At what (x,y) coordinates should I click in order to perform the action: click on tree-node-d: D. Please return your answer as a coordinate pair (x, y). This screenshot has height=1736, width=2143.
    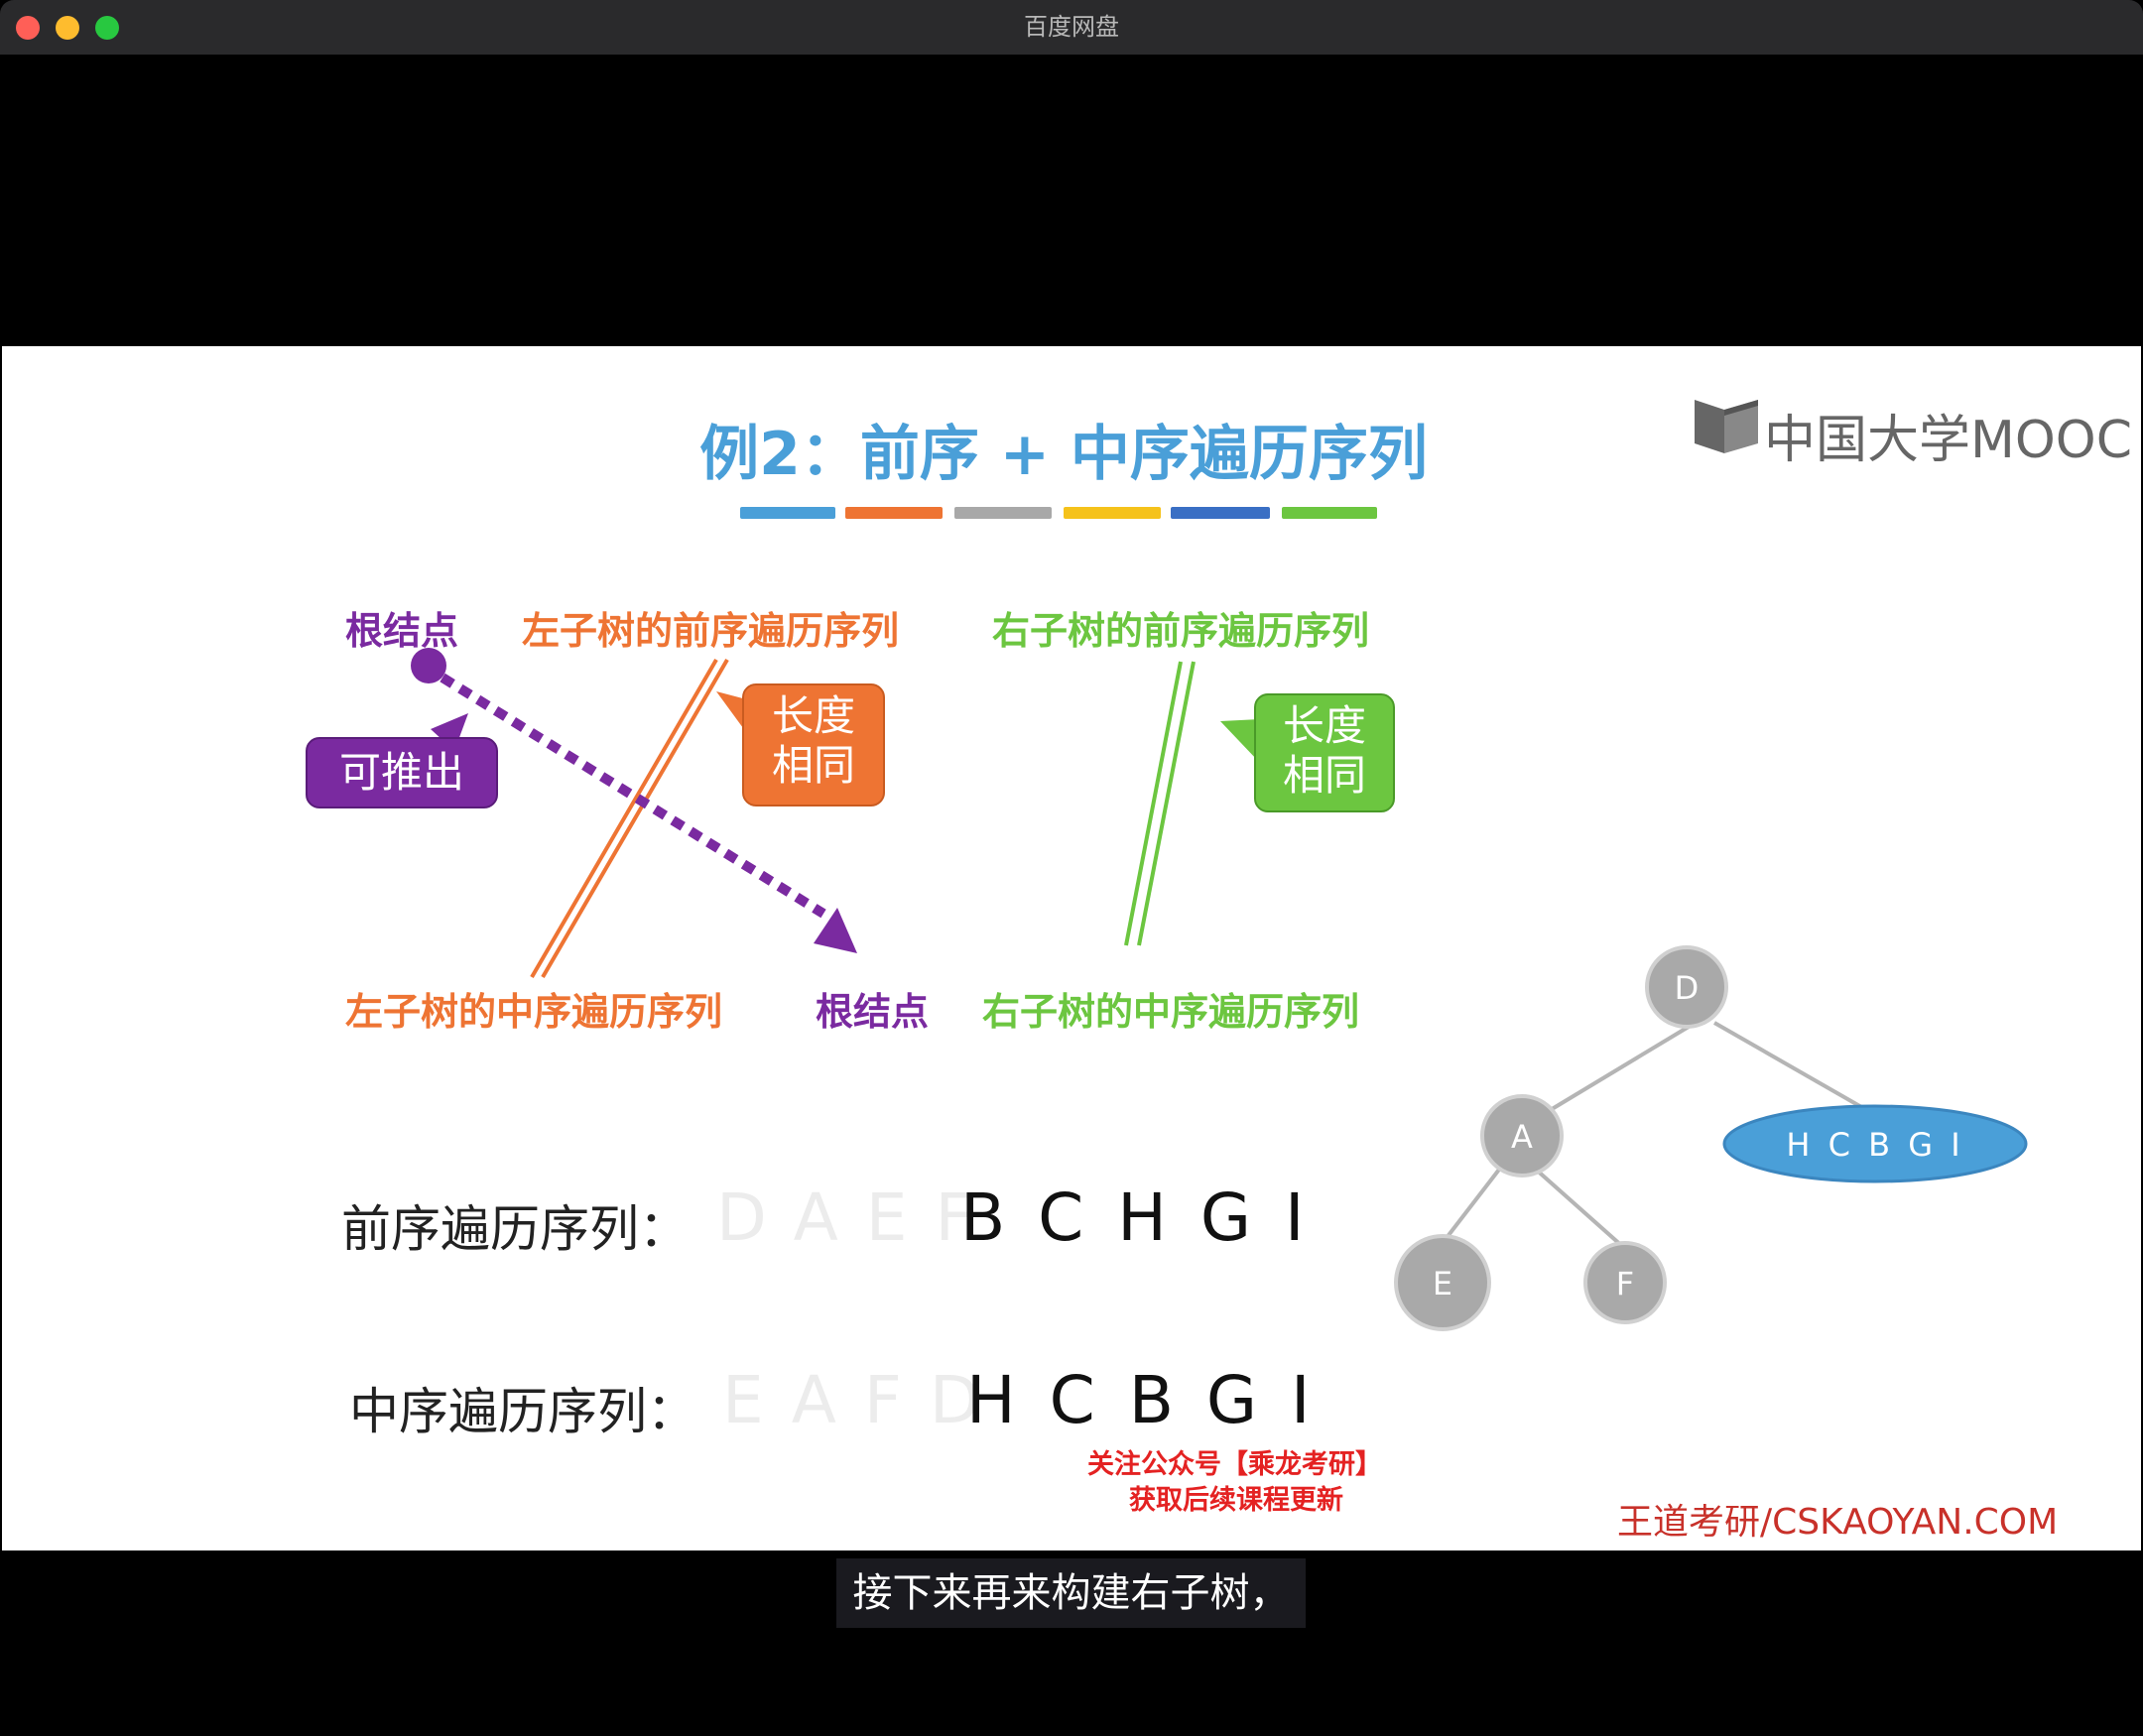
    Looking at the image, I should click on (1686, 987).